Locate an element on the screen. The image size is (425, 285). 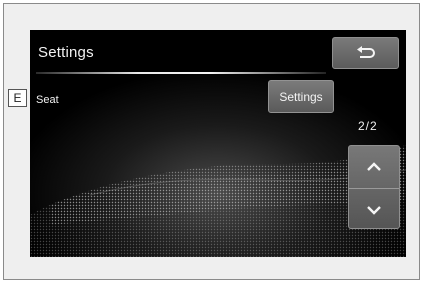
seat-label: Seat is located at coordinates (47, 100).